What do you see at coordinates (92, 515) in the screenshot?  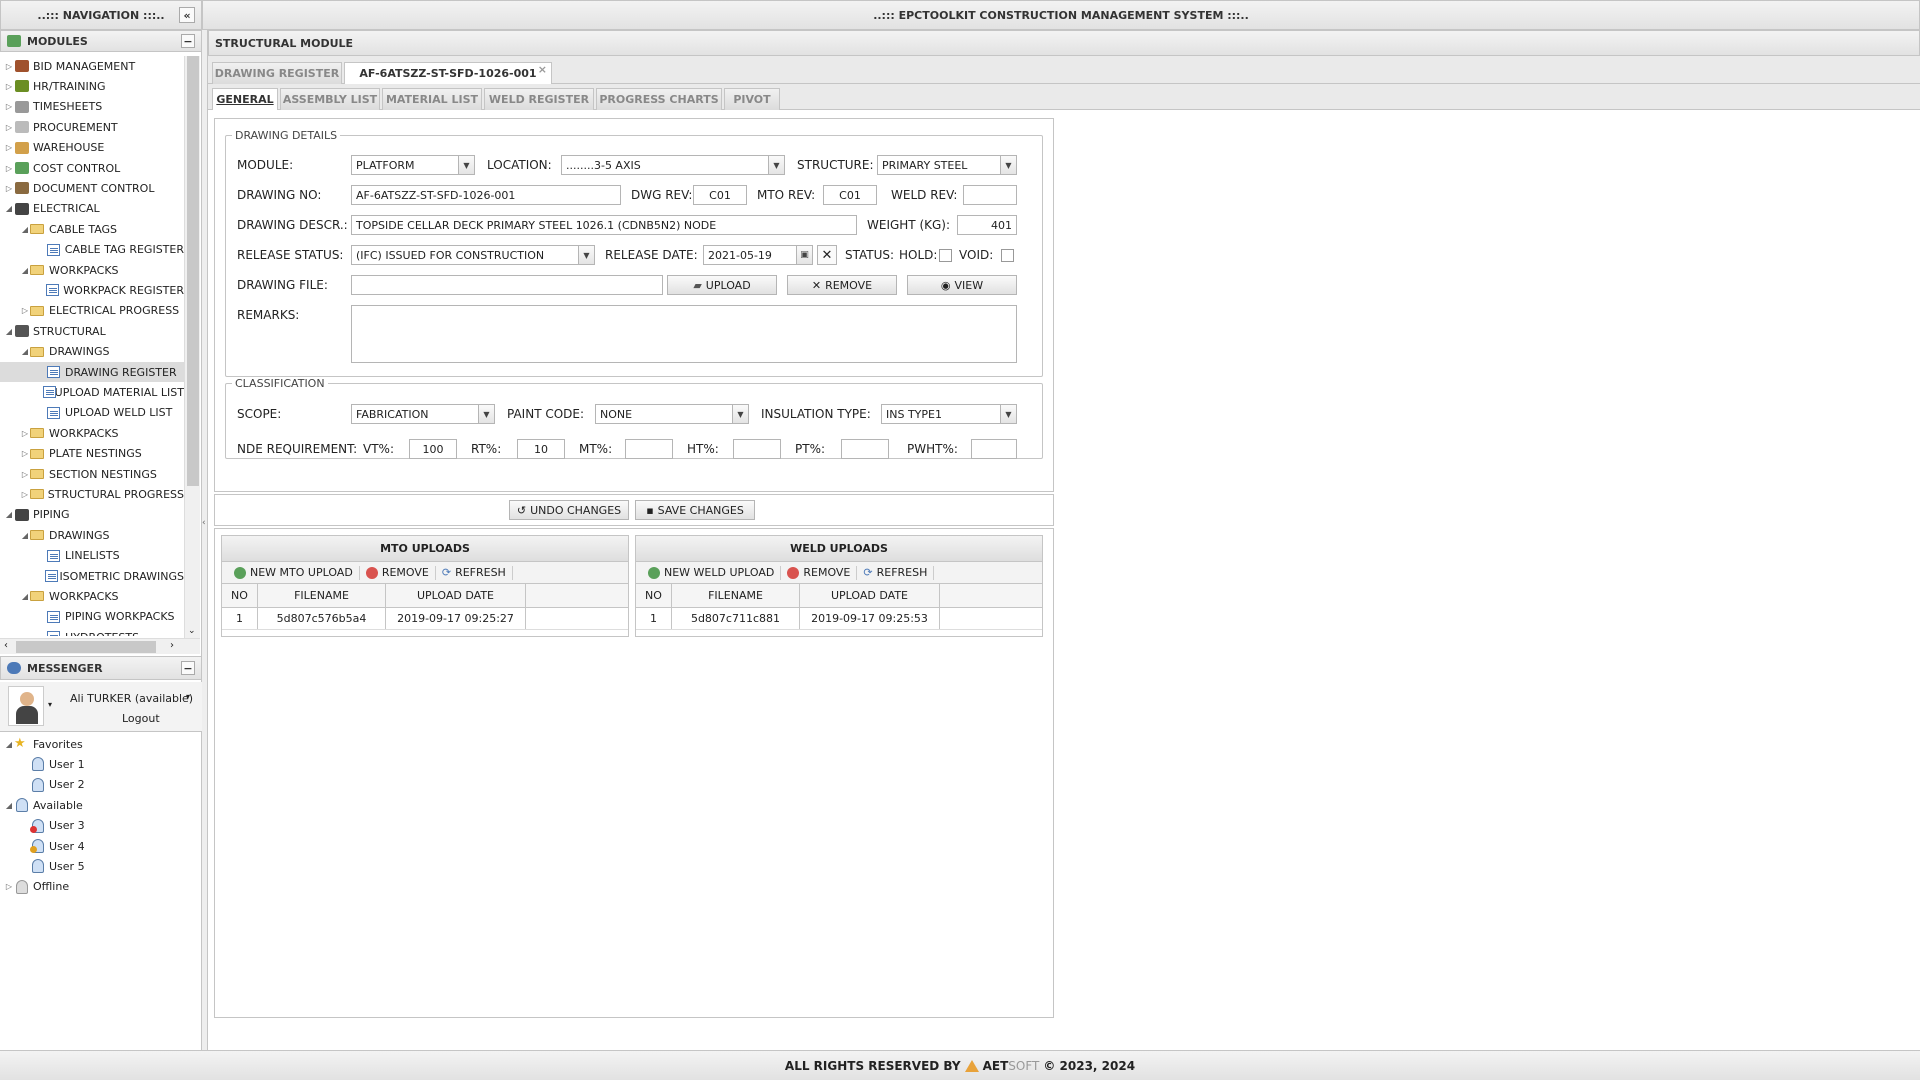 I see `sidebar-item-piping: ◢ PIPING` at bounding box center [92, 515].